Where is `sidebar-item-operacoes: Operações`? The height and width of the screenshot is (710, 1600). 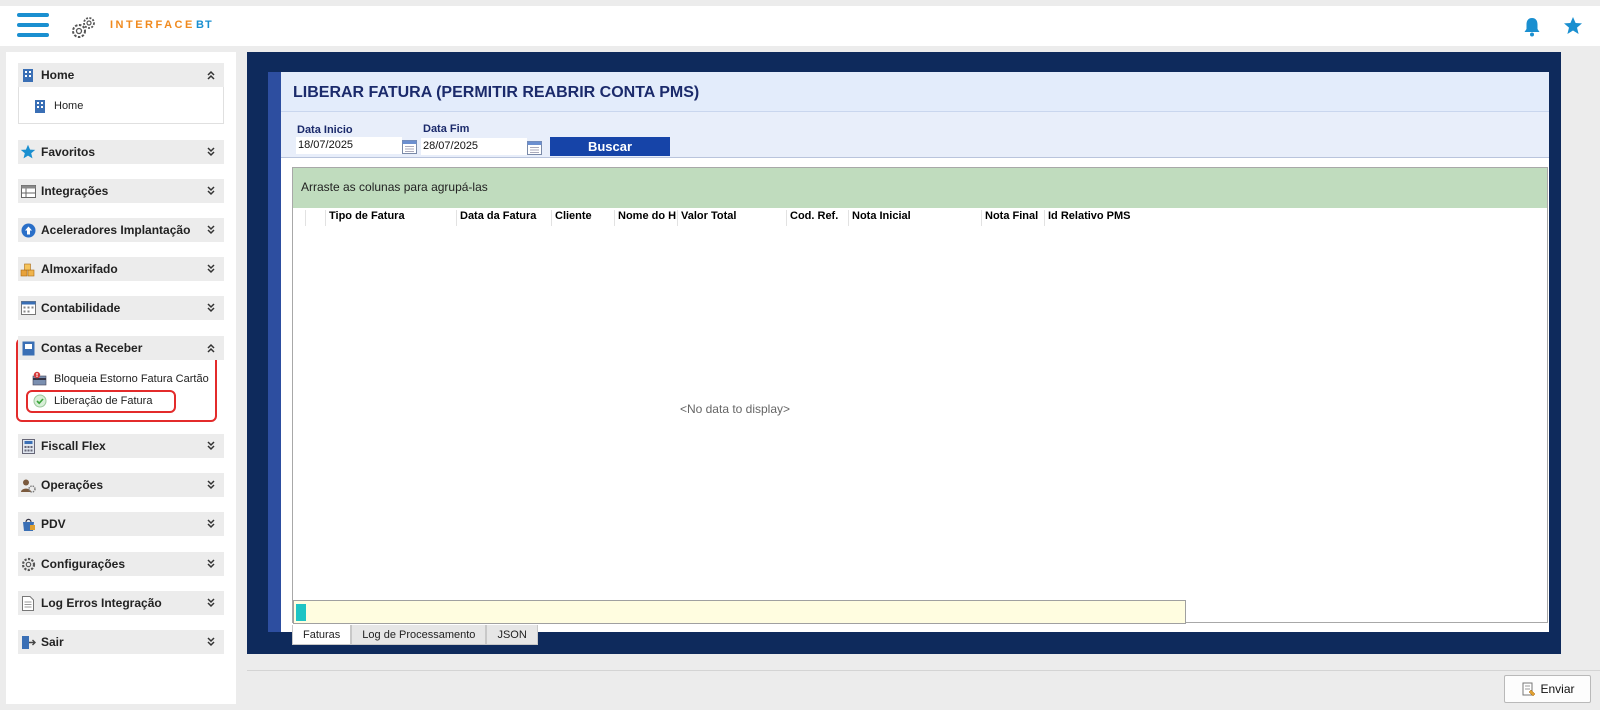
sidebar-item-operacoes: Operações is located at coordinates (121, 485).